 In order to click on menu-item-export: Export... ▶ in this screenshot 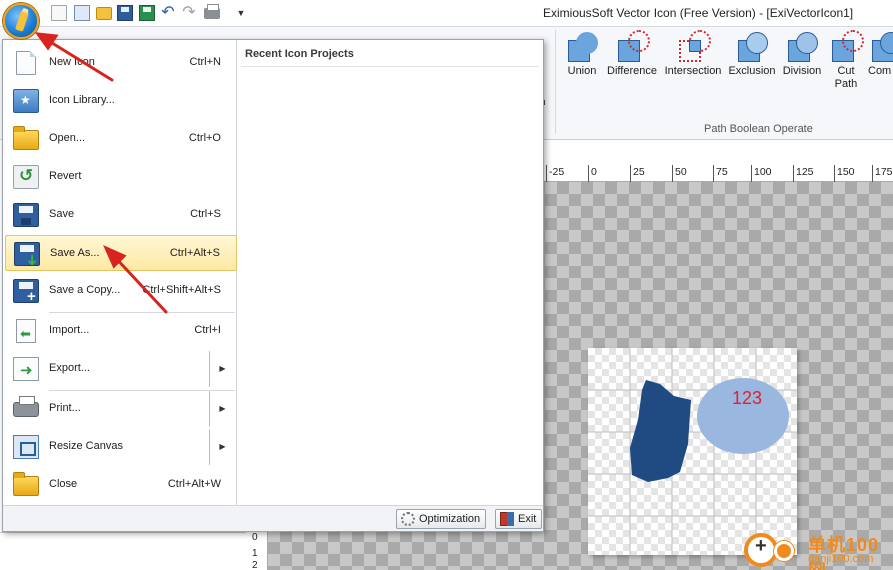, I will do `click(121, 369)`.